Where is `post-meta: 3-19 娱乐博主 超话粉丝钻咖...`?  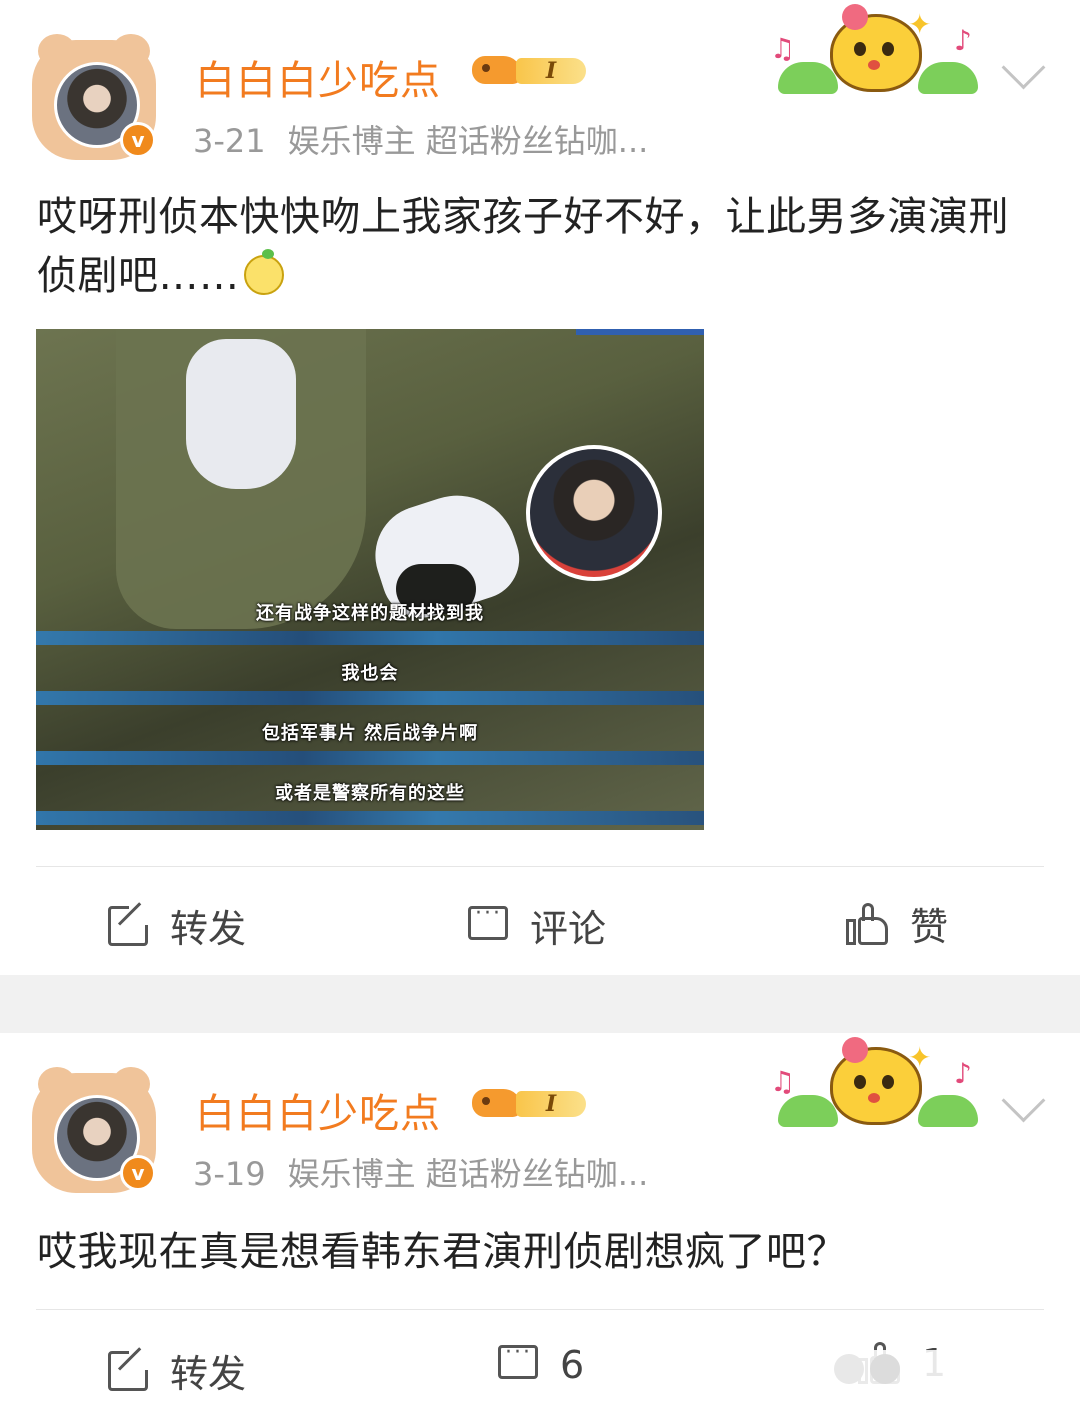
post-meta: 3-19 娱乐博主 超话粉丝钻咖... is located at coordinates (420, 1172).